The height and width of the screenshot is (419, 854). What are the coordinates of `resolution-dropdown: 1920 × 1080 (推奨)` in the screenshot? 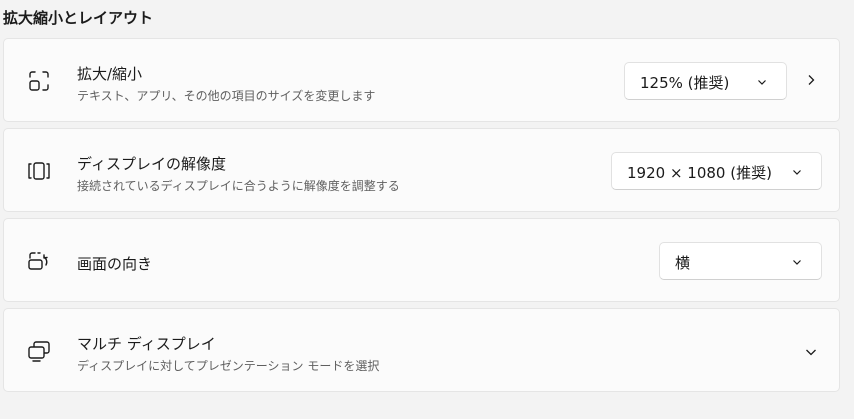 It's located at (716, 171).